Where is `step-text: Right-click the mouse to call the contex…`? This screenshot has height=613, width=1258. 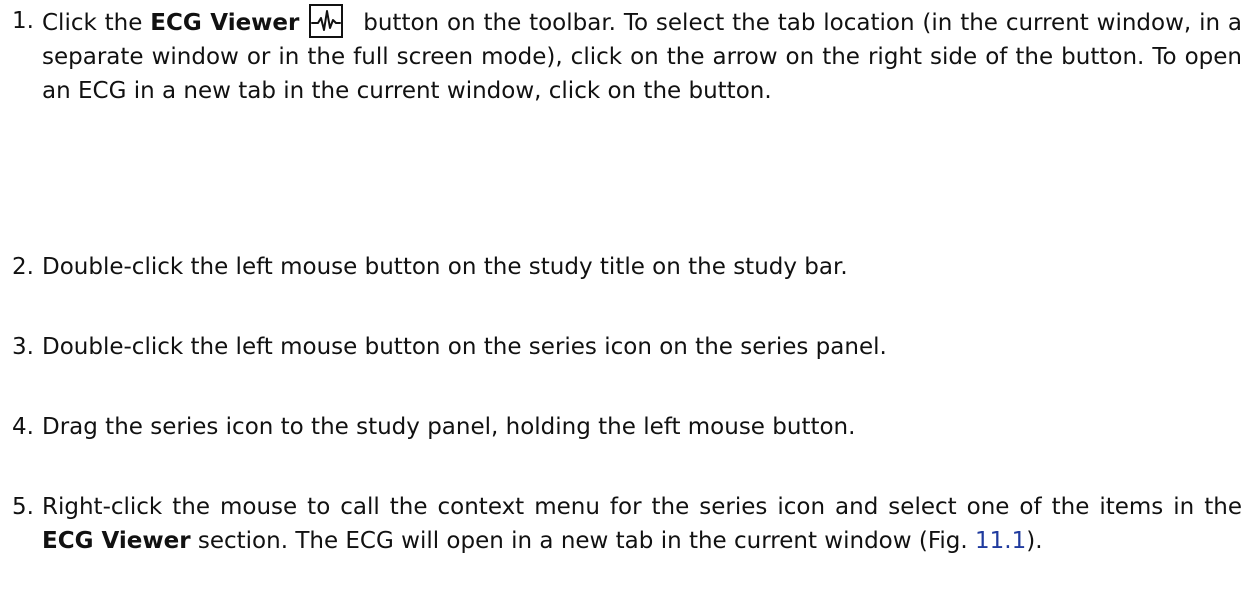 step-text: Right-click the mouse to call the contex… is located at coordinates (642, 524).